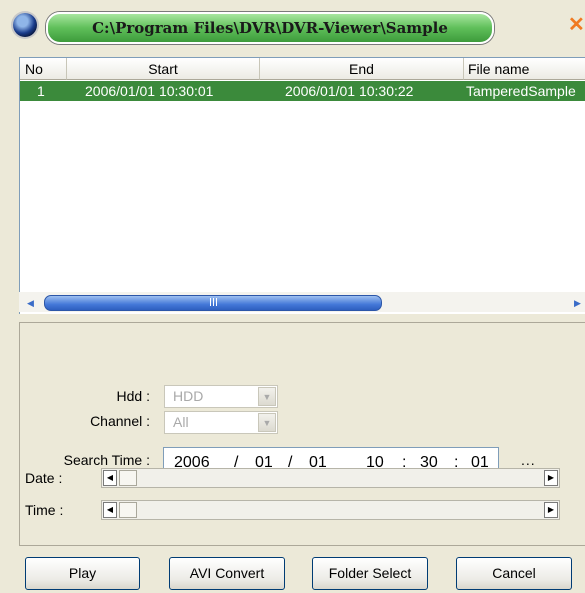 The height and width of the screenshot is (593, 585). What do you see at coordinates (349, 91) in the screenshot?
I see `cell-end: 2006/01/01 10:30:22` at bounding box center [349, 91].